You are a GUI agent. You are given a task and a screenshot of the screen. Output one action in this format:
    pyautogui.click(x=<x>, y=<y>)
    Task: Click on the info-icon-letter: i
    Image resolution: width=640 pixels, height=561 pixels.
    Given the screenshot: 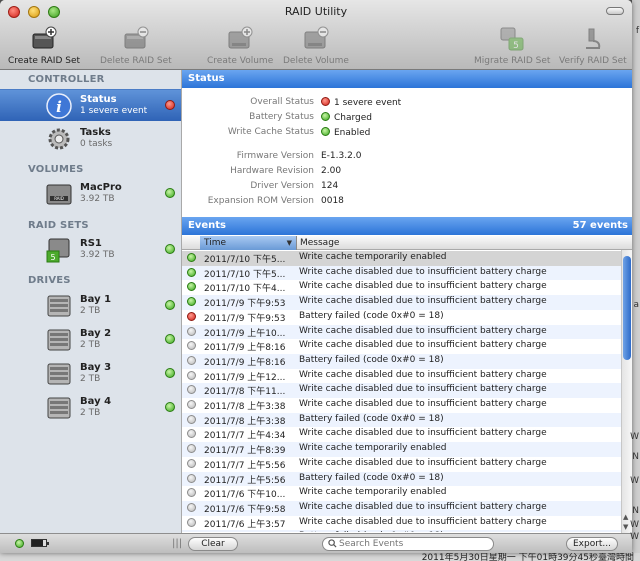 What is the action you would take?
    pyautogui.click(x=59, y=107)
    